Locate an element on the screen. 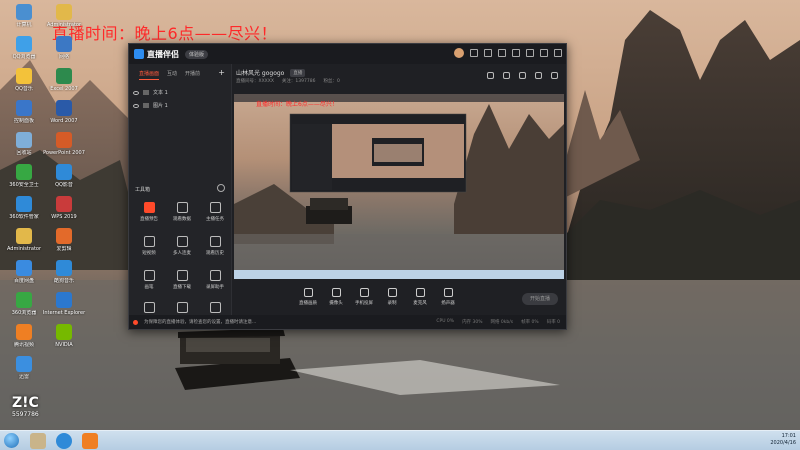 Image resolution: width=800 pixels, height=450 pixels. desktop-icon: NVIDIA is located at coordinates (64, 336).